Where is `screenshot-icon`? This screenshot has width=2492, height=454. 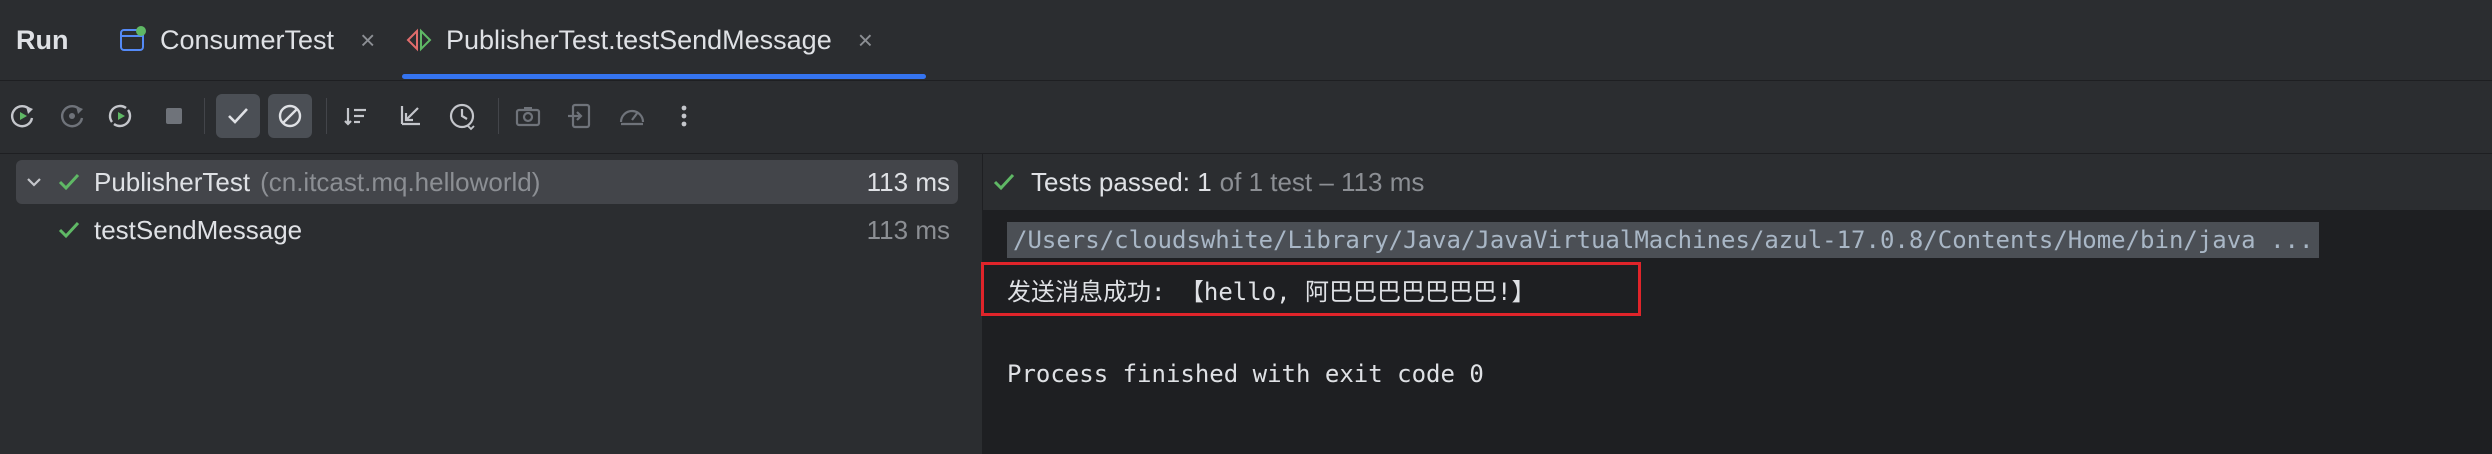
screenshot-icon is located at coordinates (528, 116).